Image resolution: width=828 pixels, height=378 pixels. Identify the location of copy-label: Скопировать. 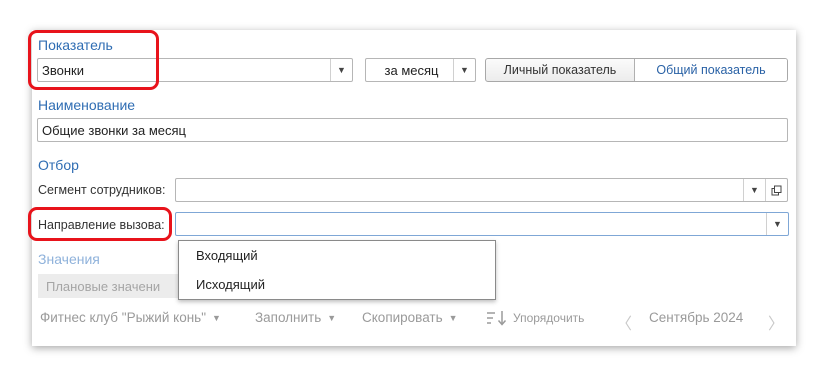
(402, 317).